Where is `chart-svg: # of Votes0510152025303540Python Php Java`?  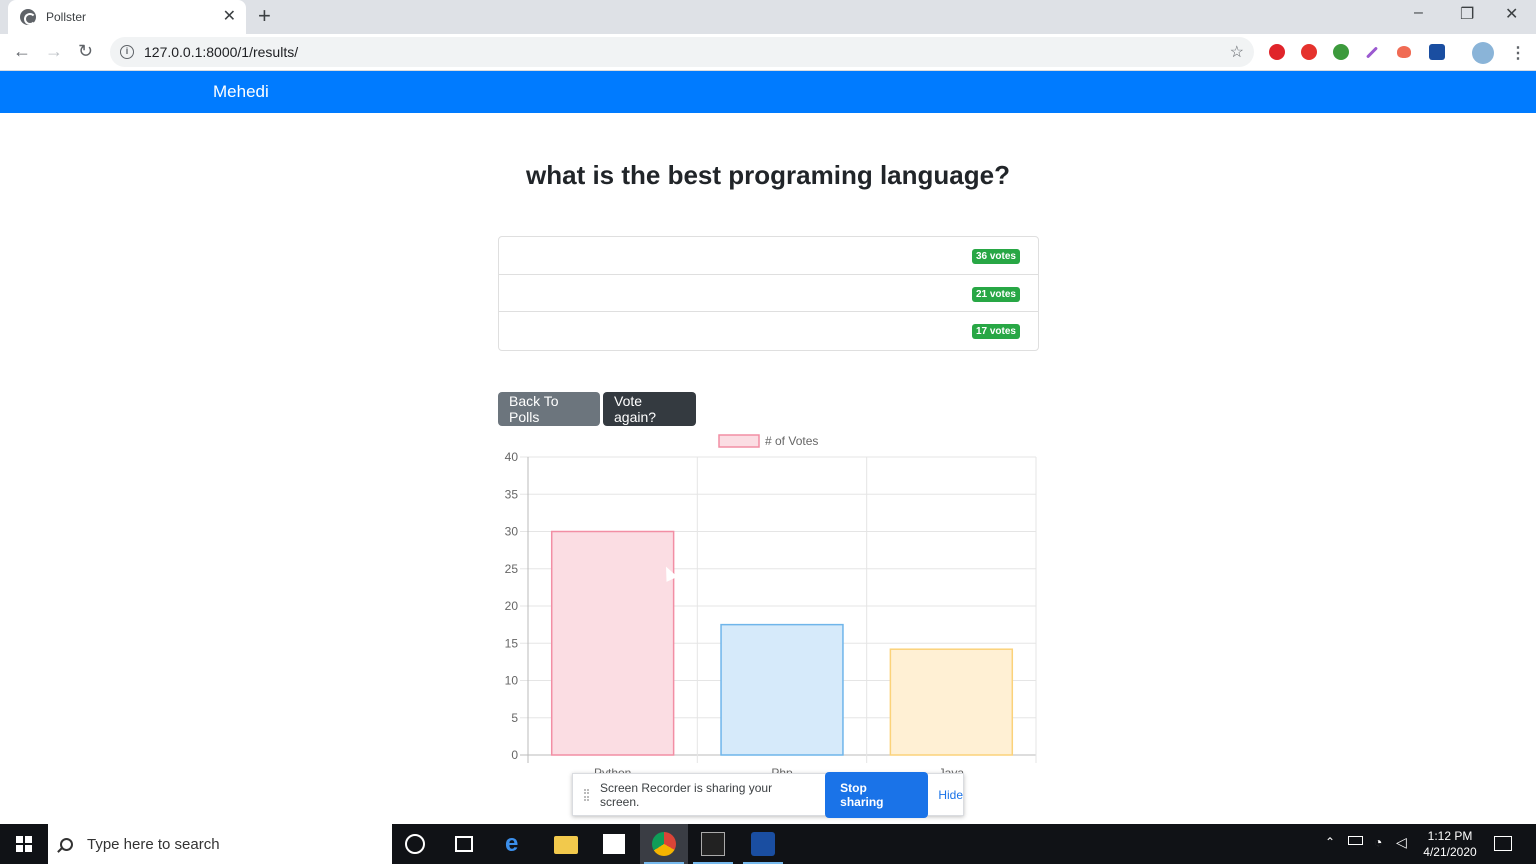
chart-svg: # of Votes0510152025303540Python Php Java is located at coordinates (771, 607).